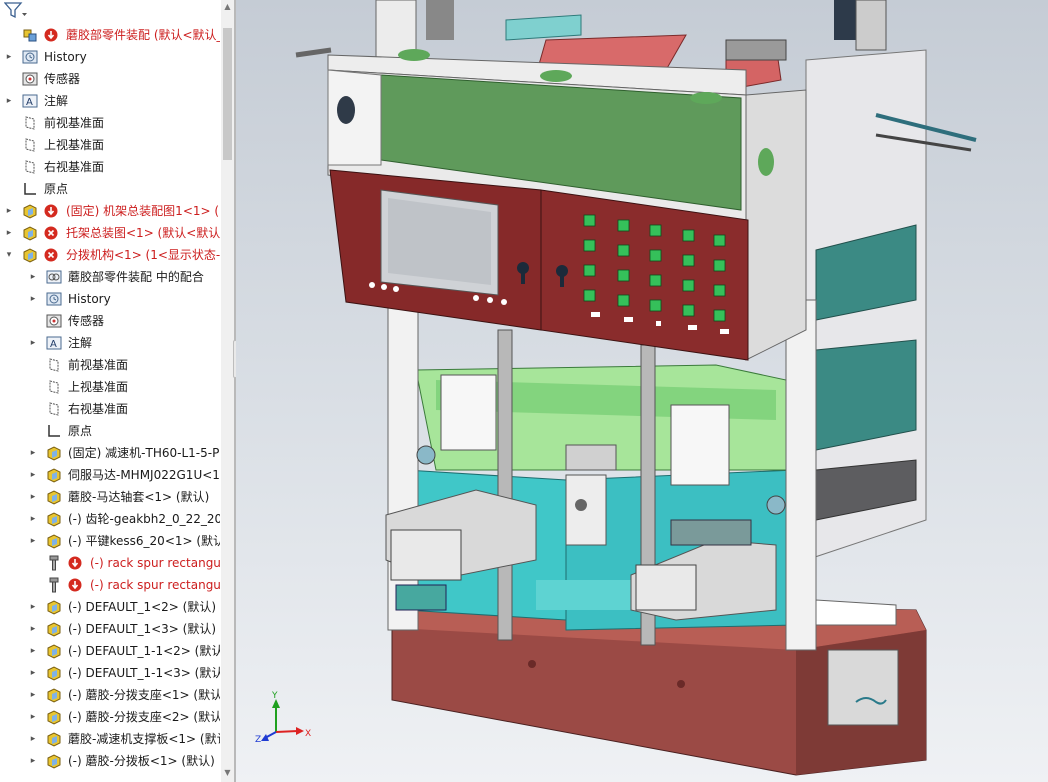 The width and height of the screenshot is (1048, 782). I want to click on history-icon, so click(54, 299).